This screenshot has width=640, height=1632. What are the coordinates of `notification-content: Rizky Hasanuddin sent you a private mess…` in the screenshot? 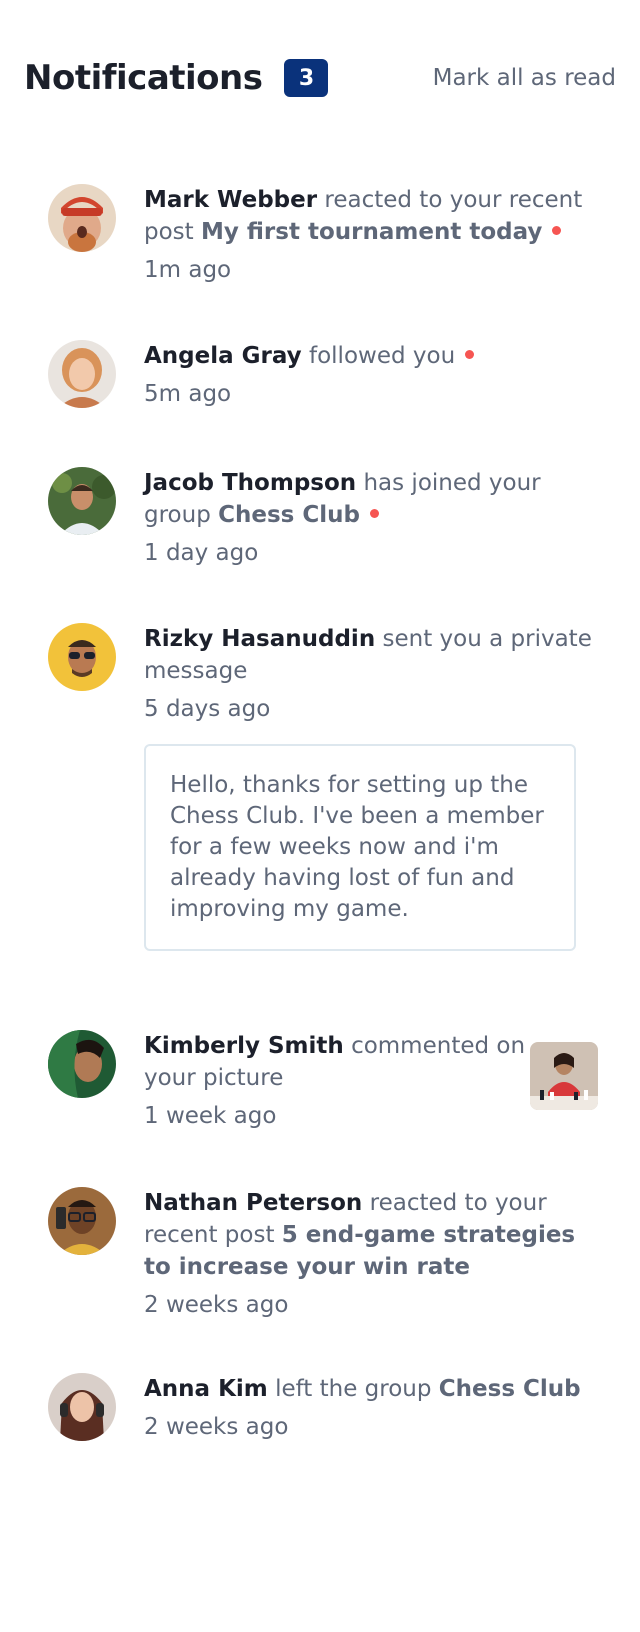 It's located at (371, 674).